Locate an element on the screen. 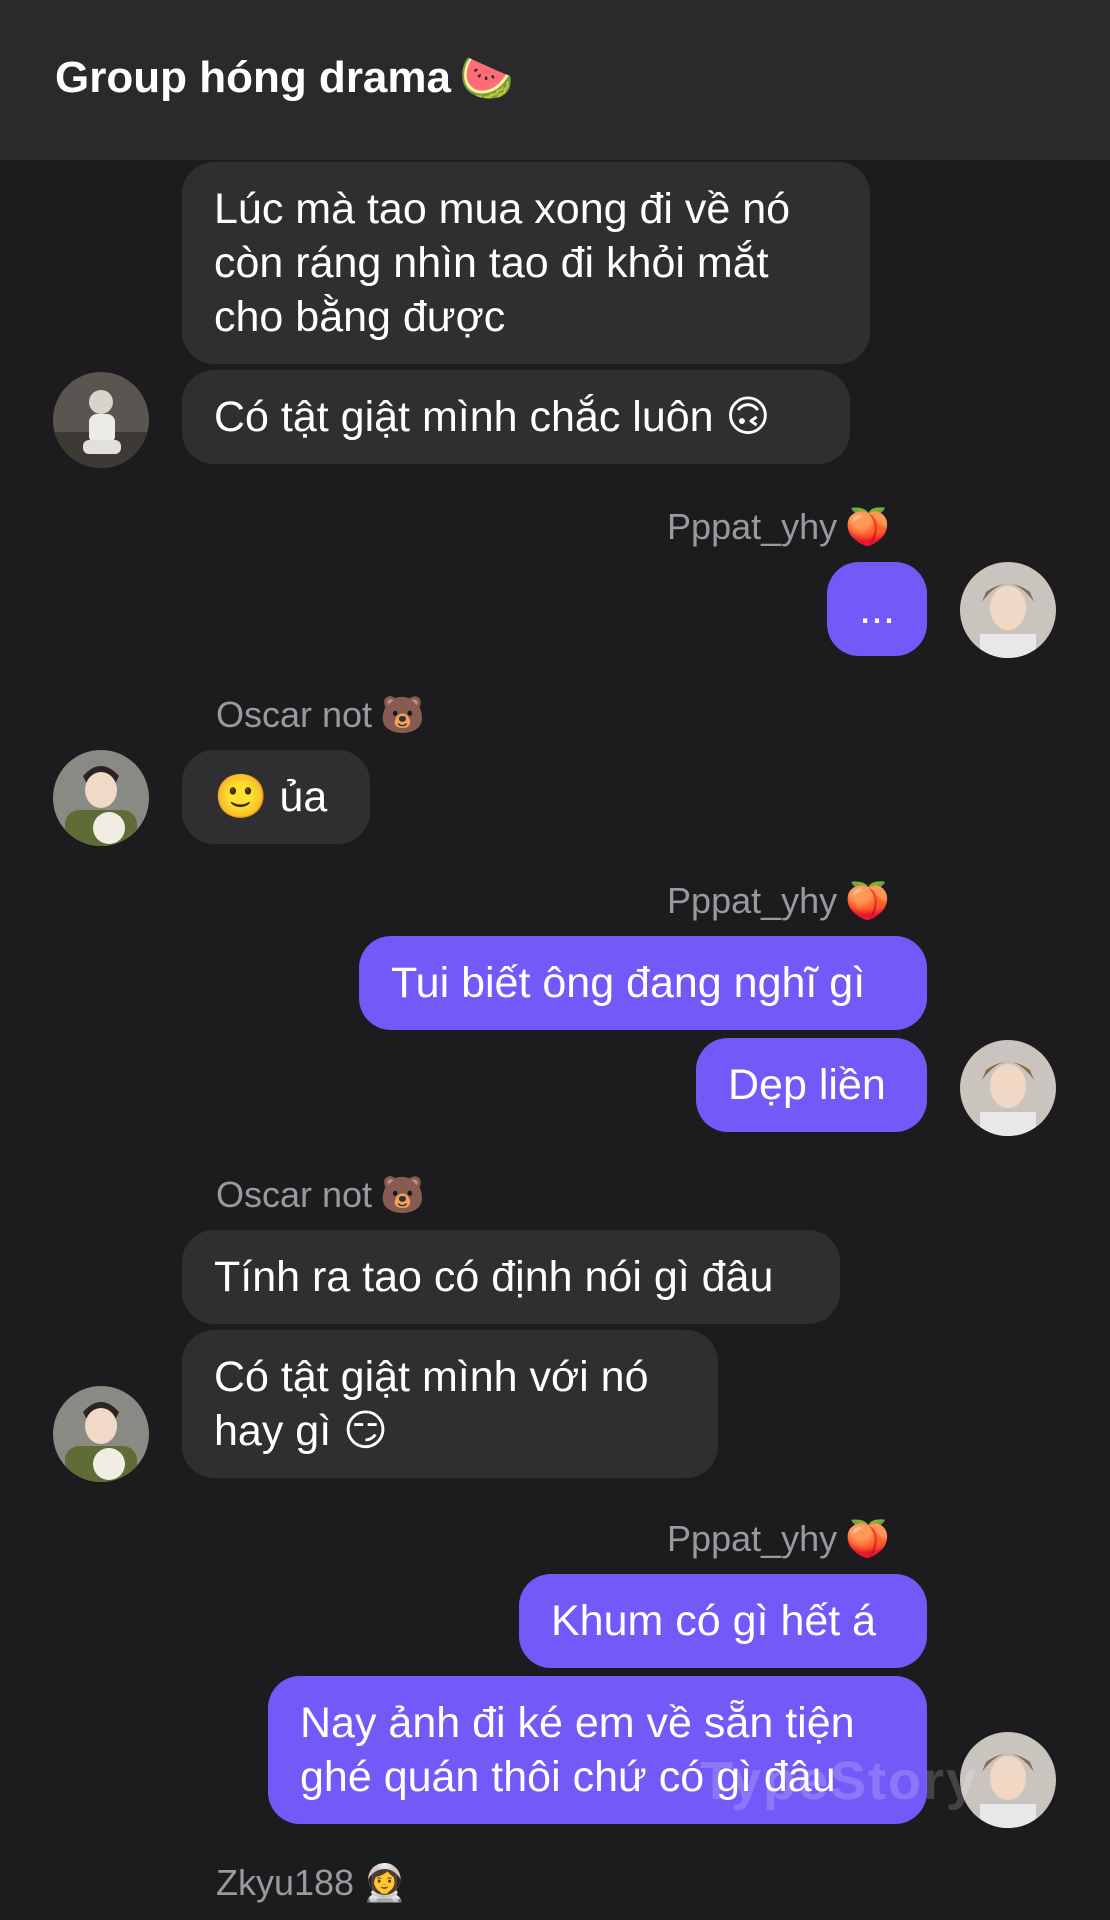 Image resolution: width=1110 pixels, height=1920 pixels. sender-name: Zkyu188 👩‍🚀 is located at coordinates (311, 1883).